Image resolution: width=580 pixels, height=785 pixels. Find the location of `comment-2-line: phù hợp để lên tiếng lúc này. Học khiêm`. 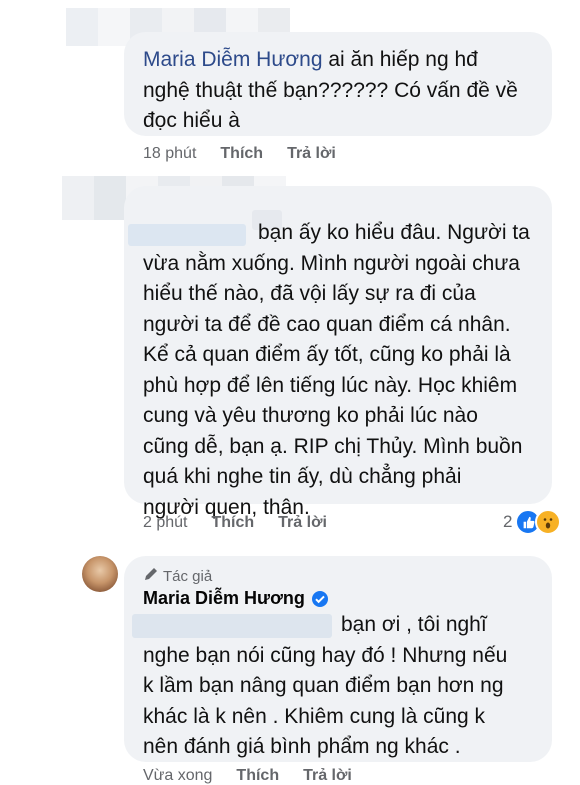

comment-2-line: phù hợp để lên tiếng lúc này. Học khiêm is located at coordinates (330, 385).